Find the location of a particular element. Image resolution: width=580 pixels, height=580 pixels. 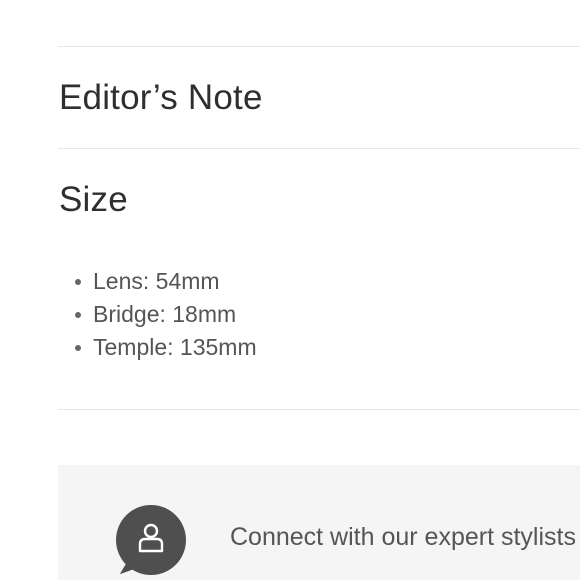

person-icon is located at coordinates (151, 538).